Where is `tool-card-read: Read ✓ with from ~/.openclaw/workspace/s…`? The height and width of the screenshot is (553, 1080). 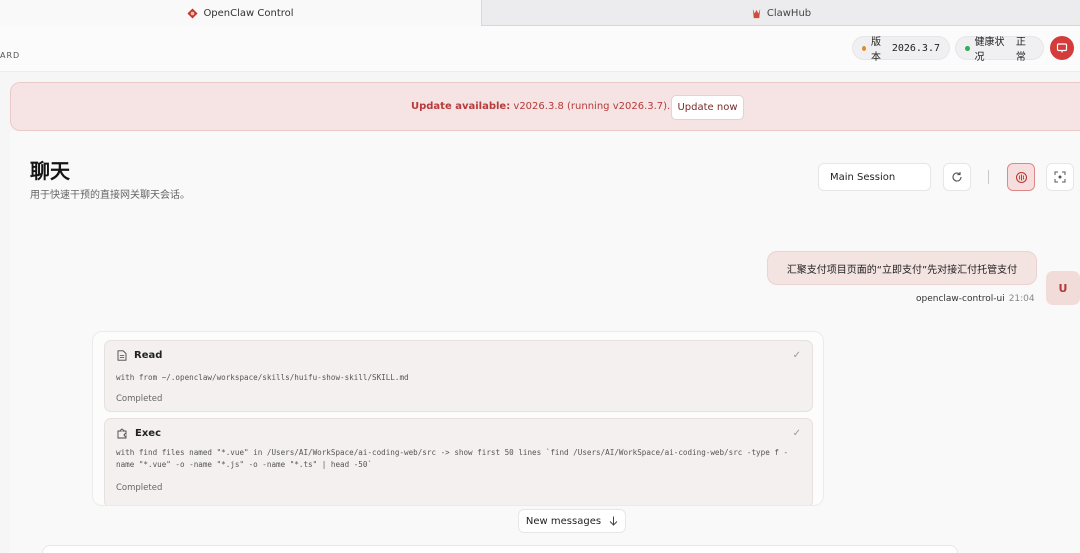 tool-card-read: Read ✓ with from ~/.openclaw/workspace/s… is located at coordinates (458, 376).